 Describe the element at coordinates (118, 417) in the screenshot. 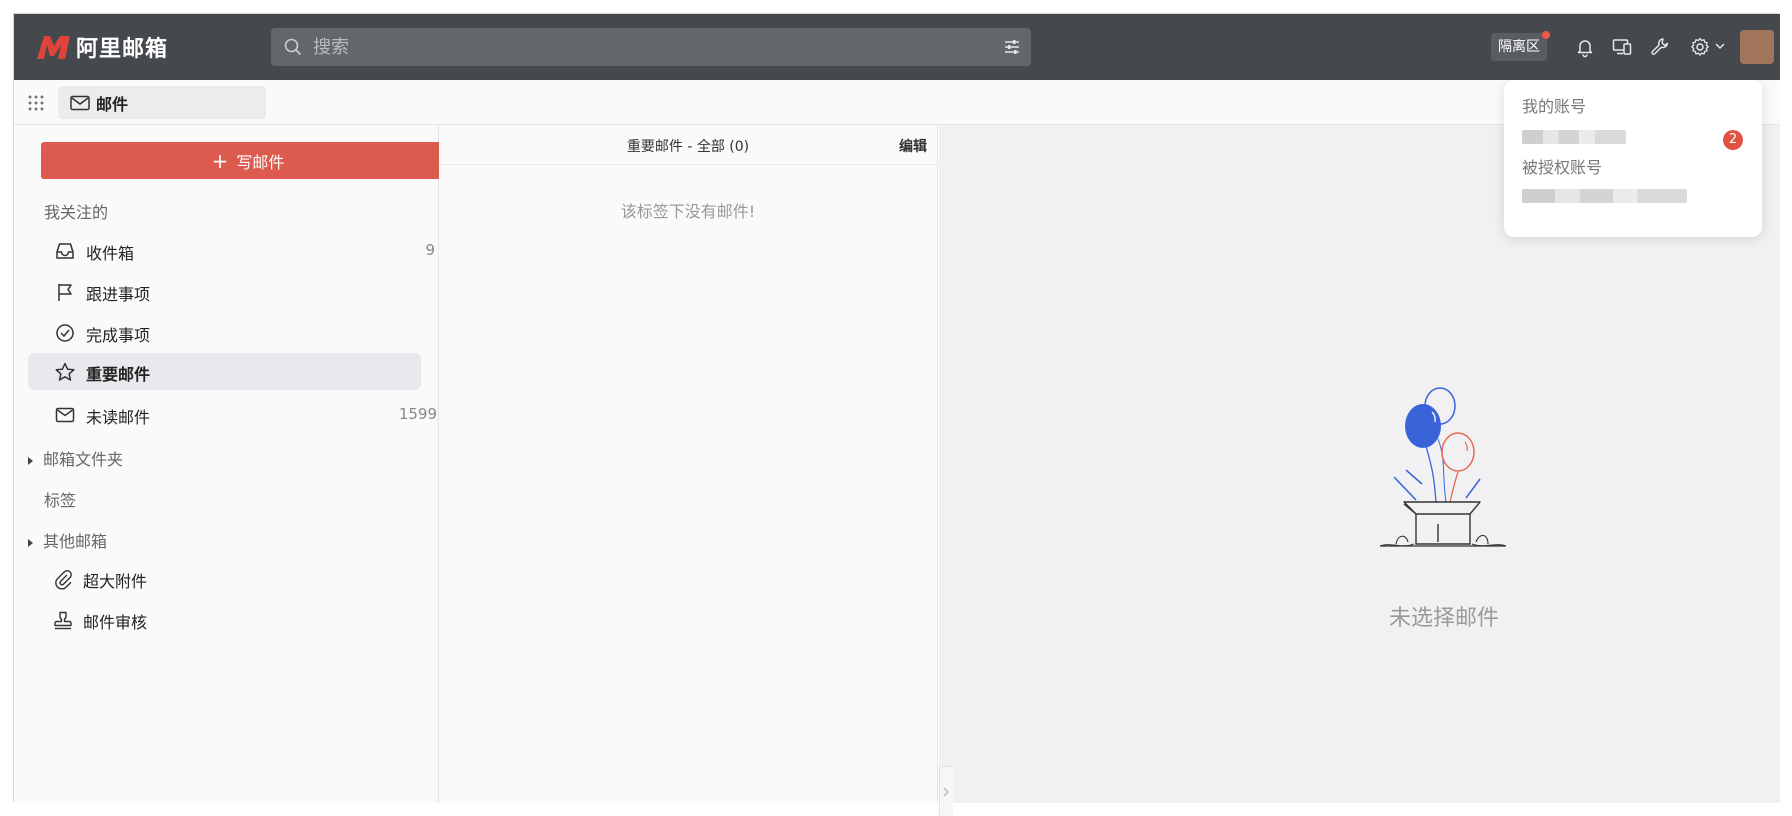

I see `sidebar-item-label: 未读邮件` at that location.